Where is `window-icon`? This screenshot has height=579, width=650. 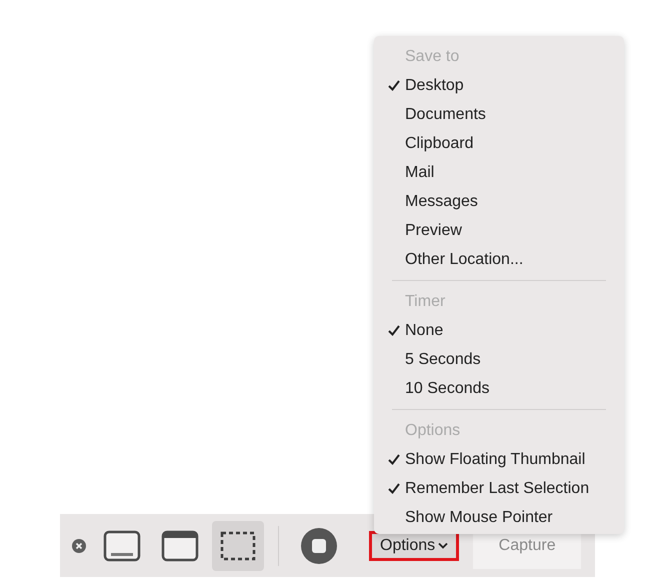 window-icon is located at coordinates (180, 546).